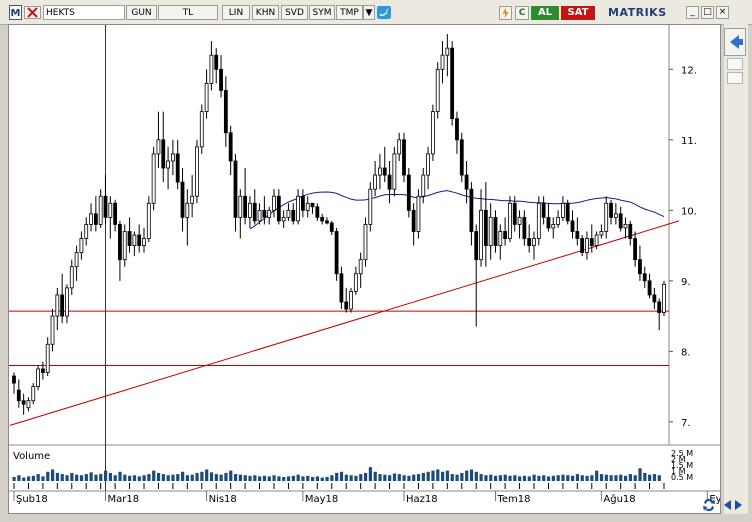 This screenshot has height=522, width=752. I want to click on lightning-icon, so click(505, 13).